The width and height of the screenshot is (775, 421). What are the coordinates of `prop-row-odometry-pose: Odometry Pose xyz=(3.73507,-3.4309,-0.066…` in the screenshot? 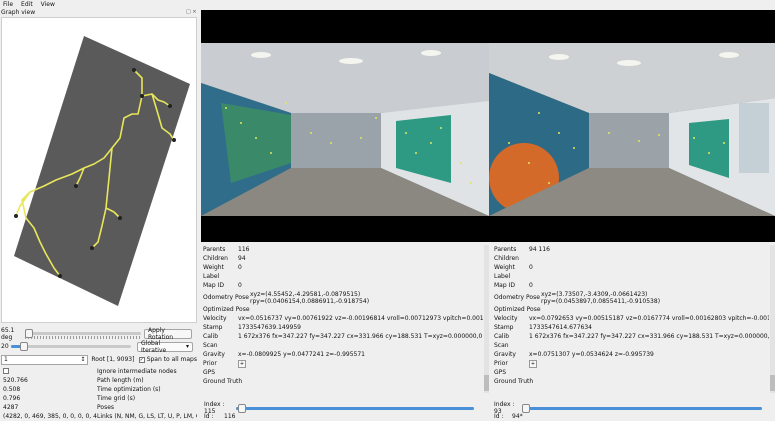 It's located at (631, 297).